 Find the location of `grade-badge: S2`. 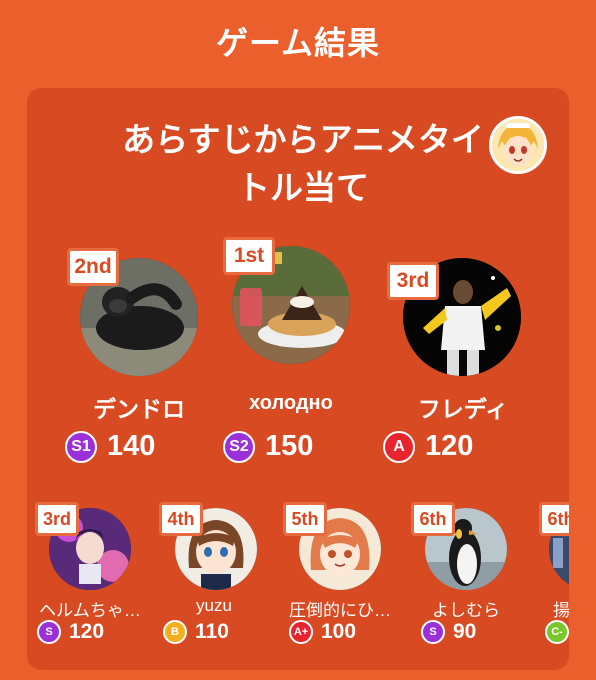

grade-badge: S2 is located at coordinates (239, 446).